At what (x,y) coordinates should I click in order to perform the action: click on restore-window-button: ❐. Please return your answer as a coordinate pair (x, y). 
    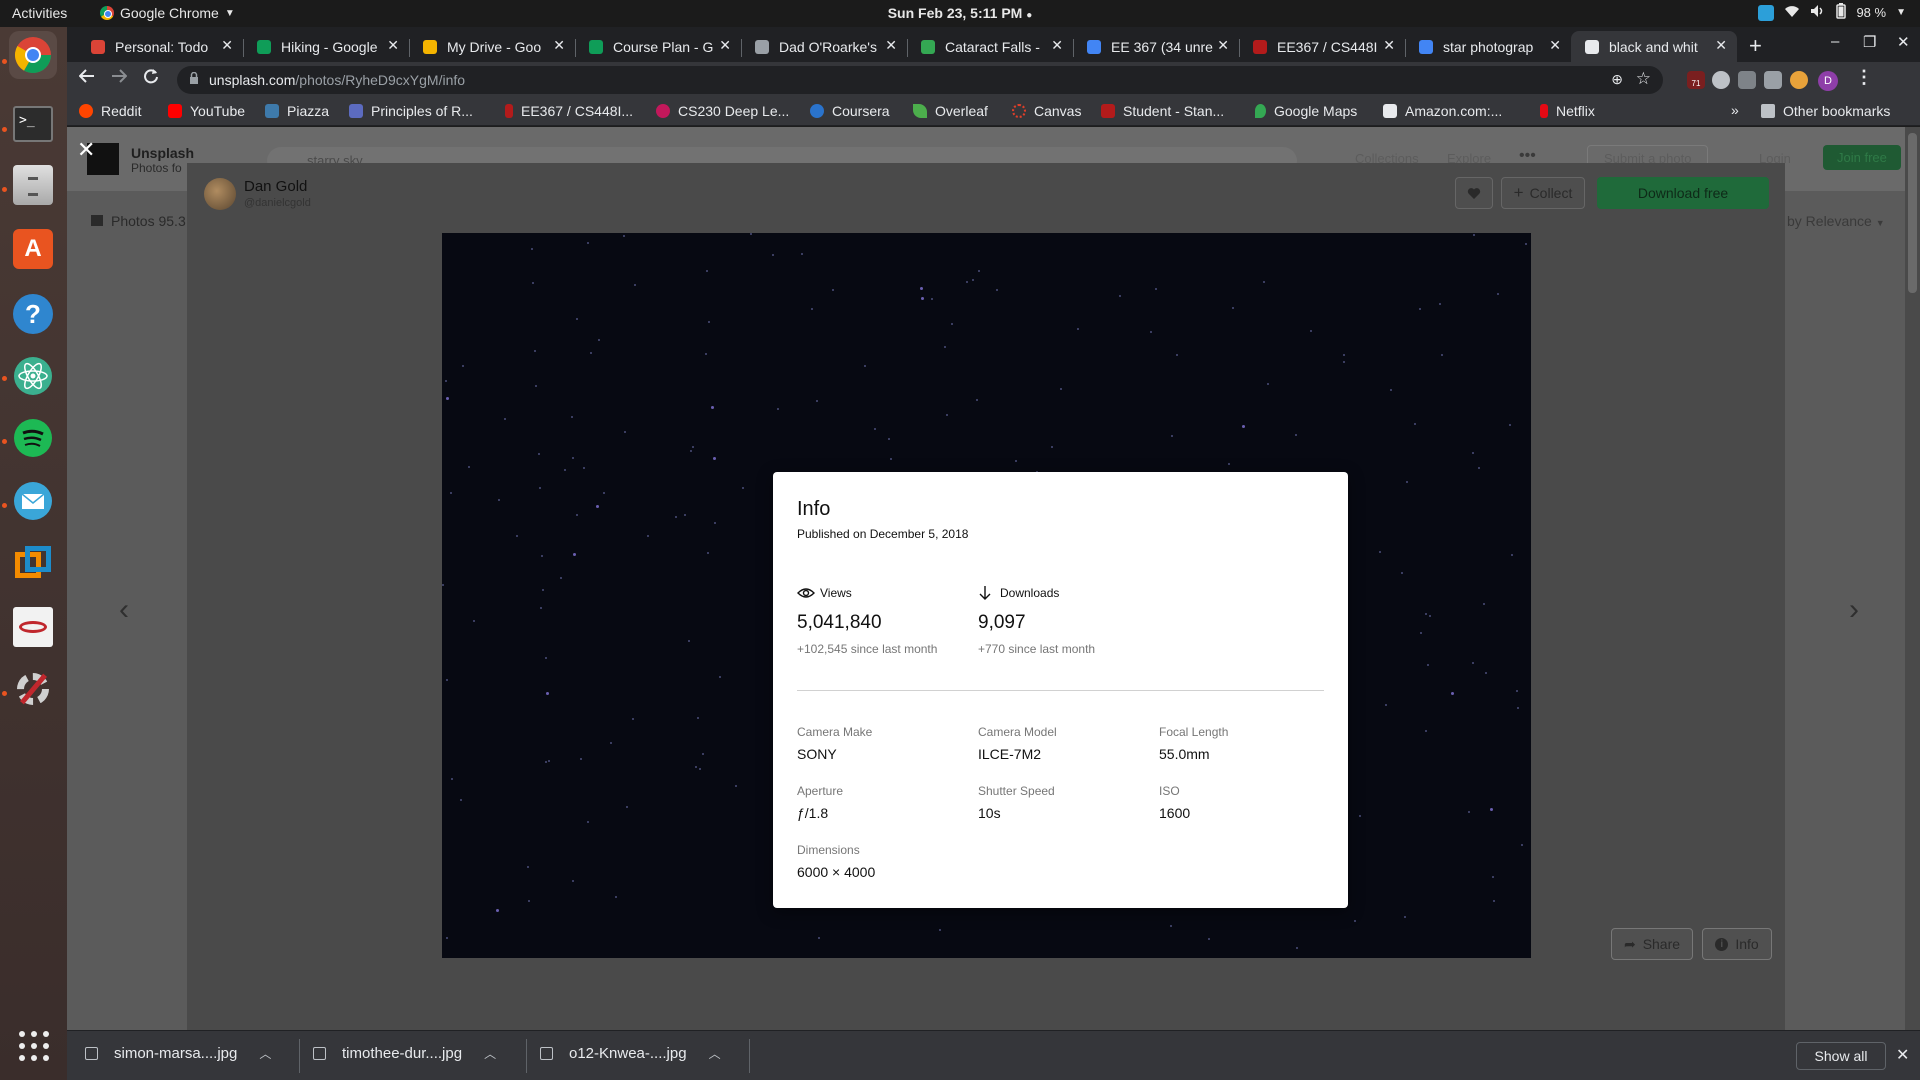
    Looking at the image, I should click on (1869, 42).